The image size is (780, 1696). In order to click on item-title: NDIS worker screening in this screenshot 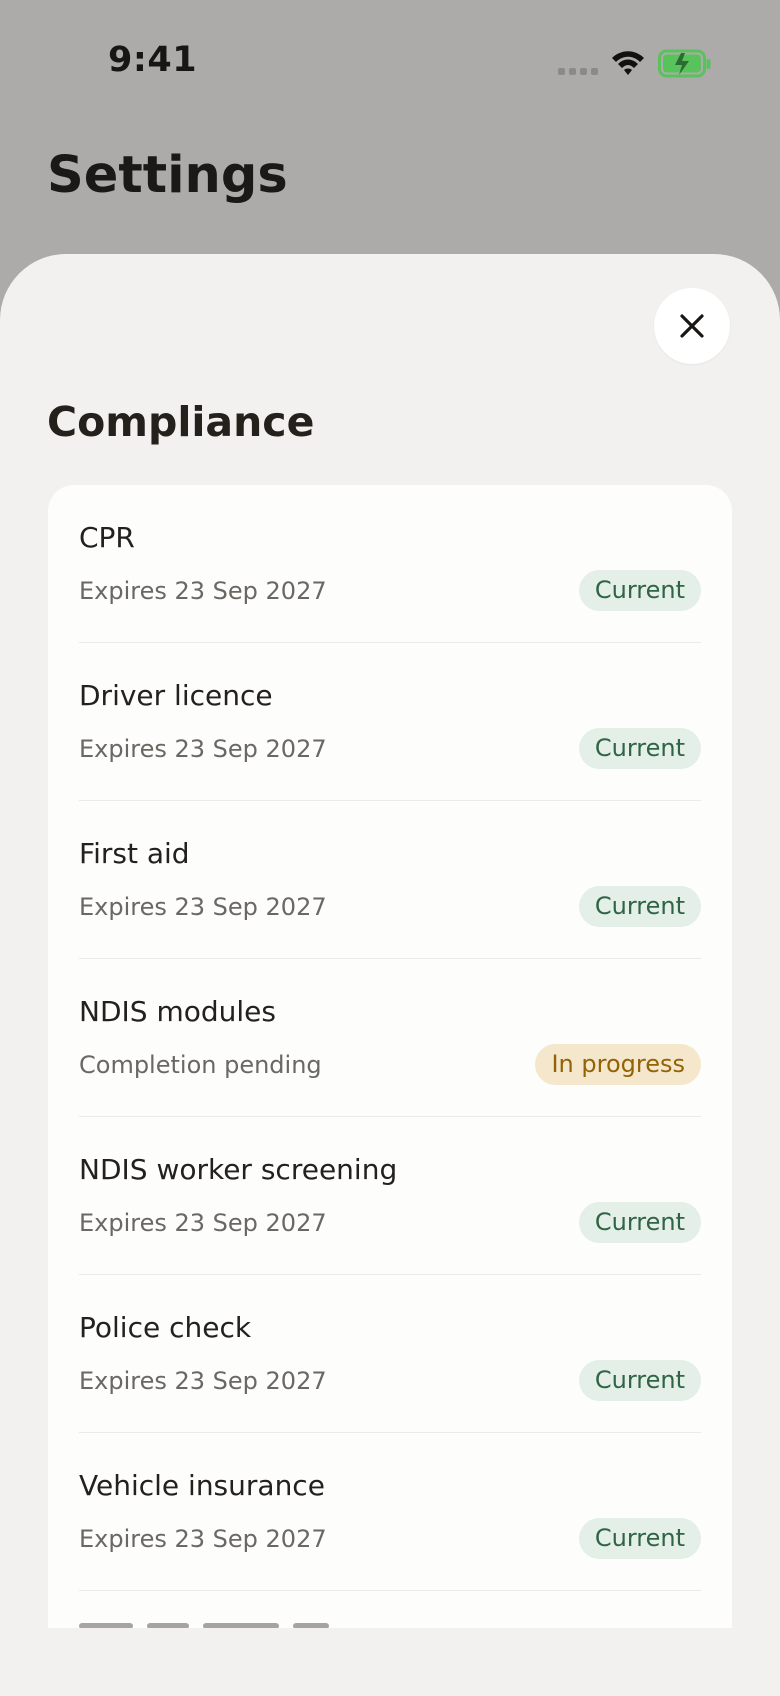, I will do `click(238, 1169)`.